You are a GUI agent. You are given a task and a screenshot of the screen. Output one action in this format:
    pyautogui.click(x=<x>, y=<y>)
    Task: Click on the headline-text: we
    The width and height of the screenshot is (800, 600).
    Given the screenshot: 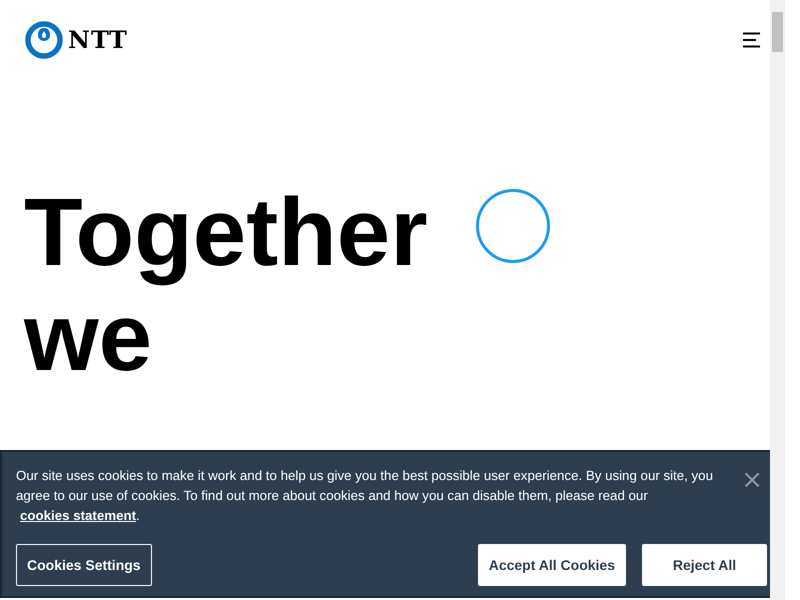 What is the action you would take?
    pyautogui.click(x=88, y=337)
    